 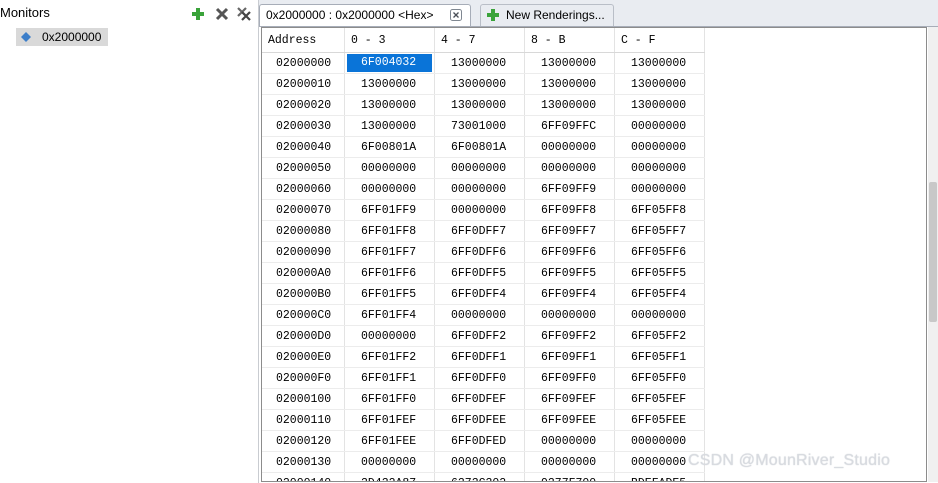 I want to click on hex-cell: 6FF01FEE, so click(x=389, y=441).